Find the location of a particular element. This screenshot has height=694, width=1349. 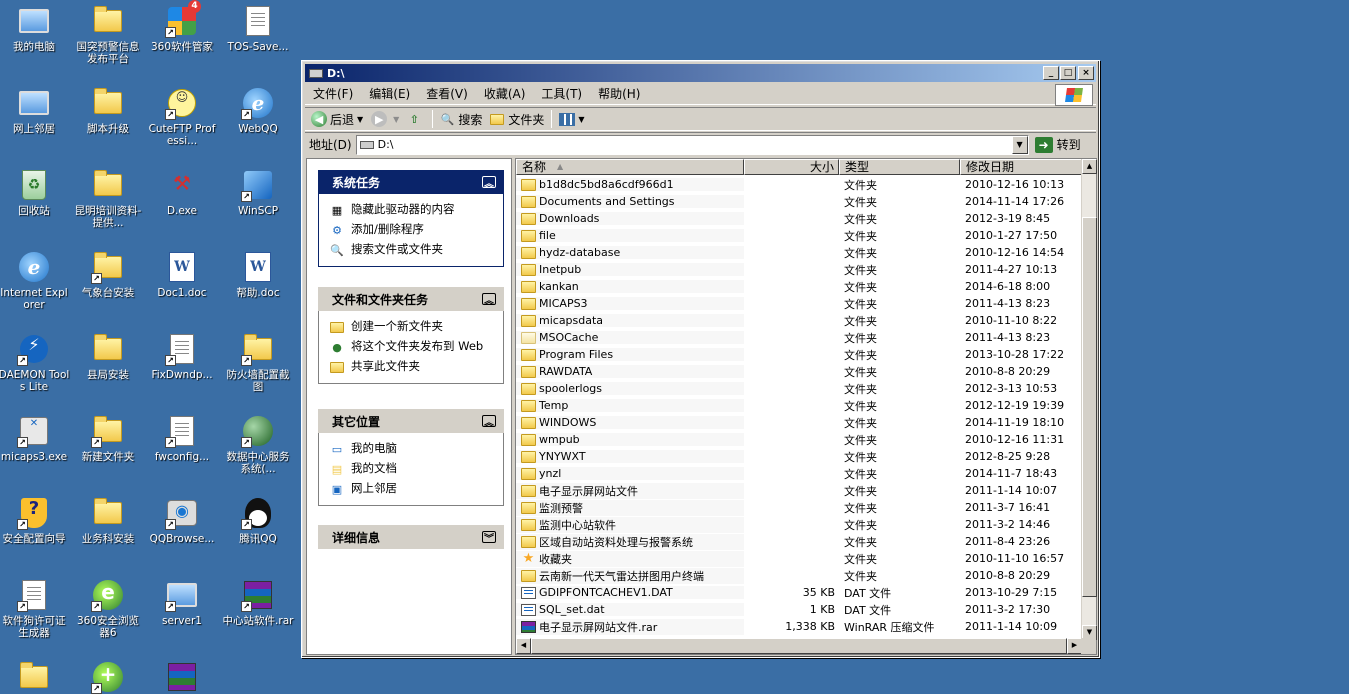

desktop-icon: W Doc1.doc is located at coordinates (182, 274).